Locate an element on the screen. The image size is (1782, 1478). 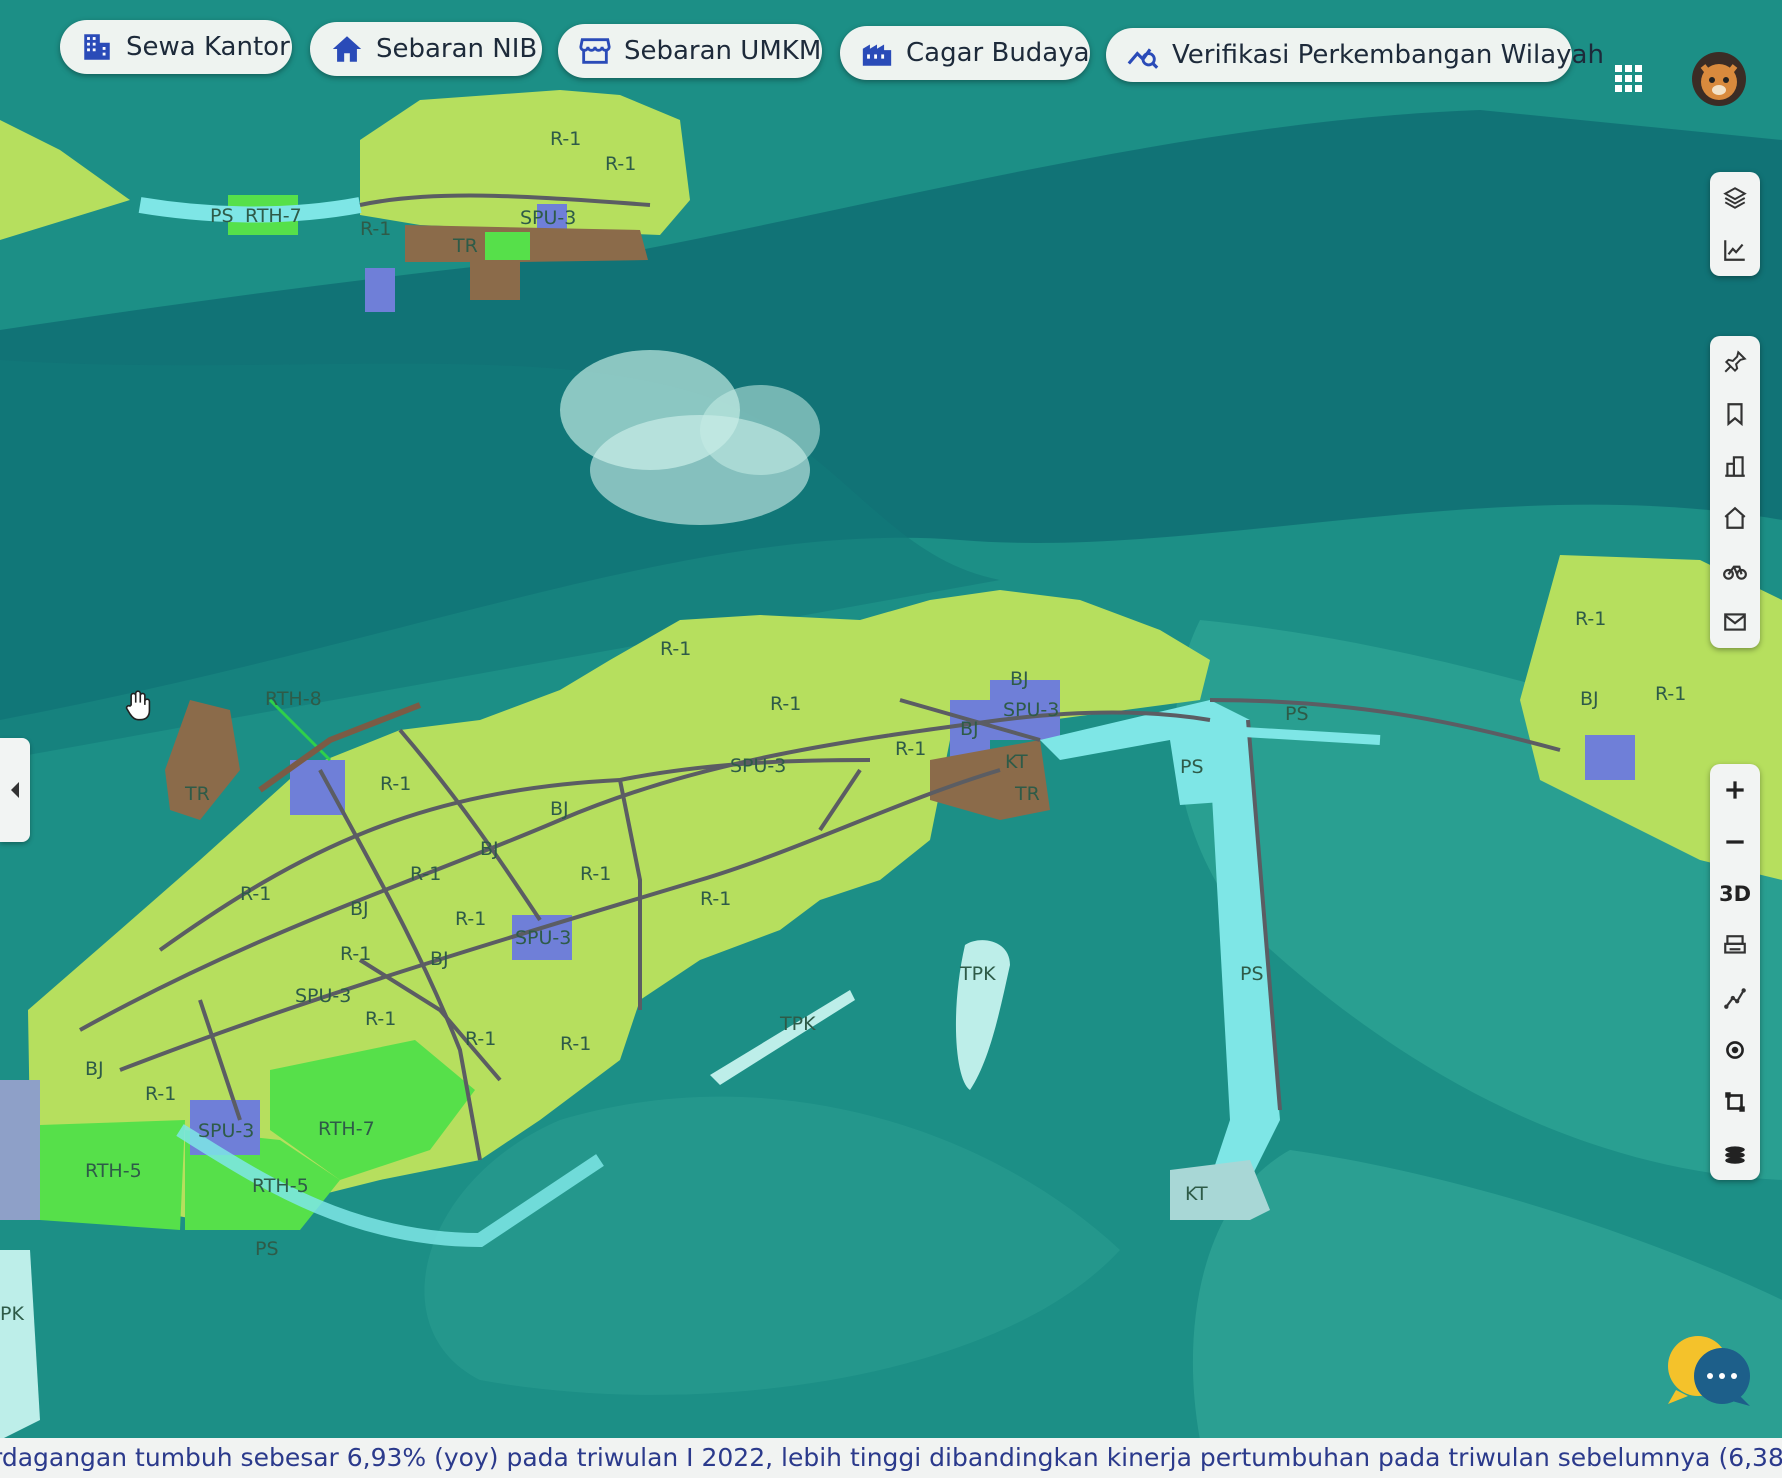
line-chart-icon is located at coordinates (1734, 250).